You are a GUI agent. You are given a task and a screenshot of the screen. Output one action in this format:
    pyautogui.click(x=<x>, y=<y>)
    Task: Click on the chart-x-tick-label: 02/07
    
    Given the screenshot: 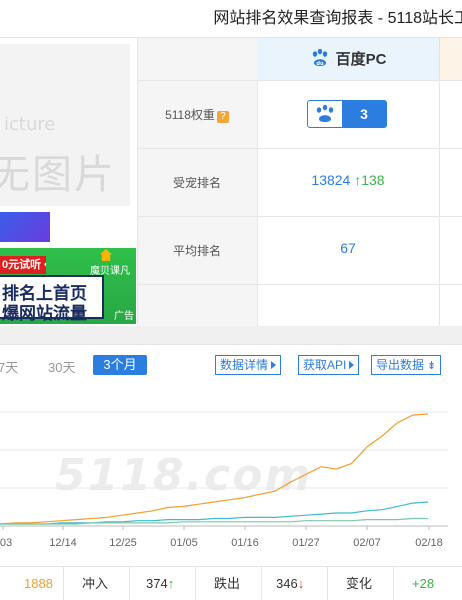 What is the action you would take?
    pyautogui.click(x=367, y=543)
    